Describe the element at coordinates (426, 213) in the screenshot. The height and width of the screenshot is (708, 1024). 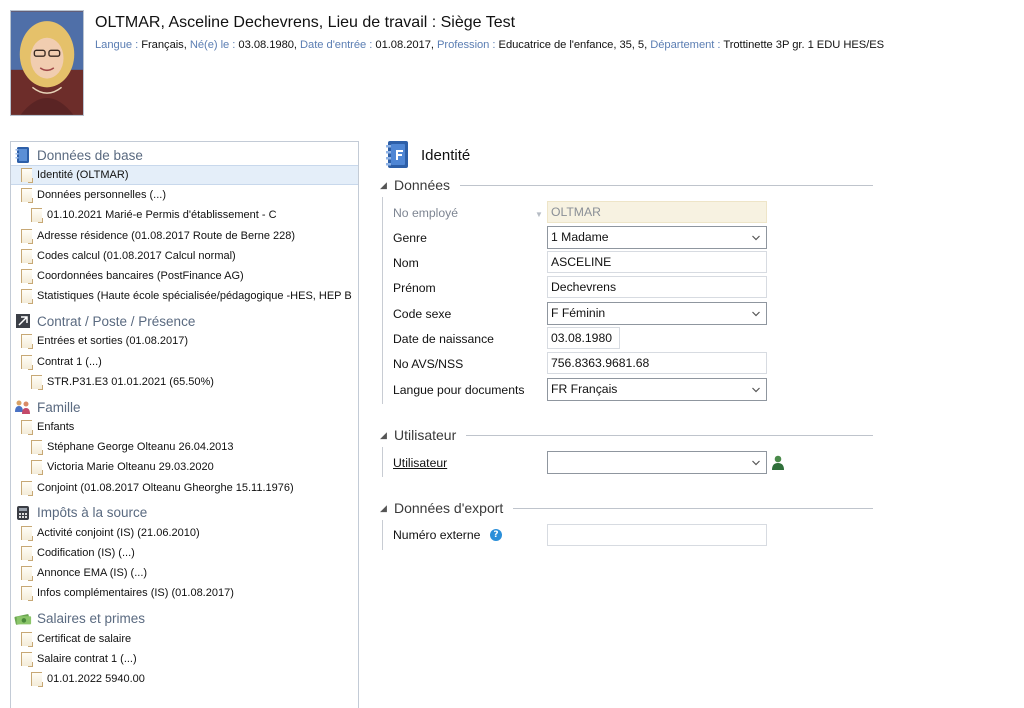
I see `no-employe-label: No employé` at that location.